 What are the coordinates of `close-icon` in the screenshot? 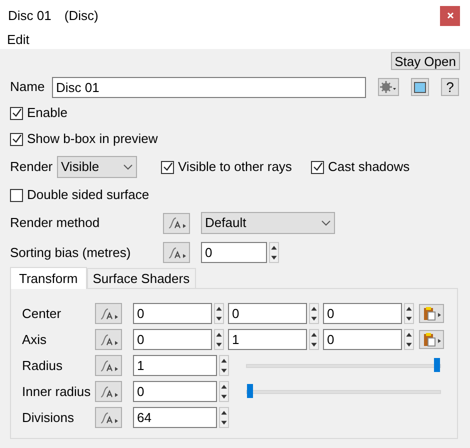 It's located at (450, 15).